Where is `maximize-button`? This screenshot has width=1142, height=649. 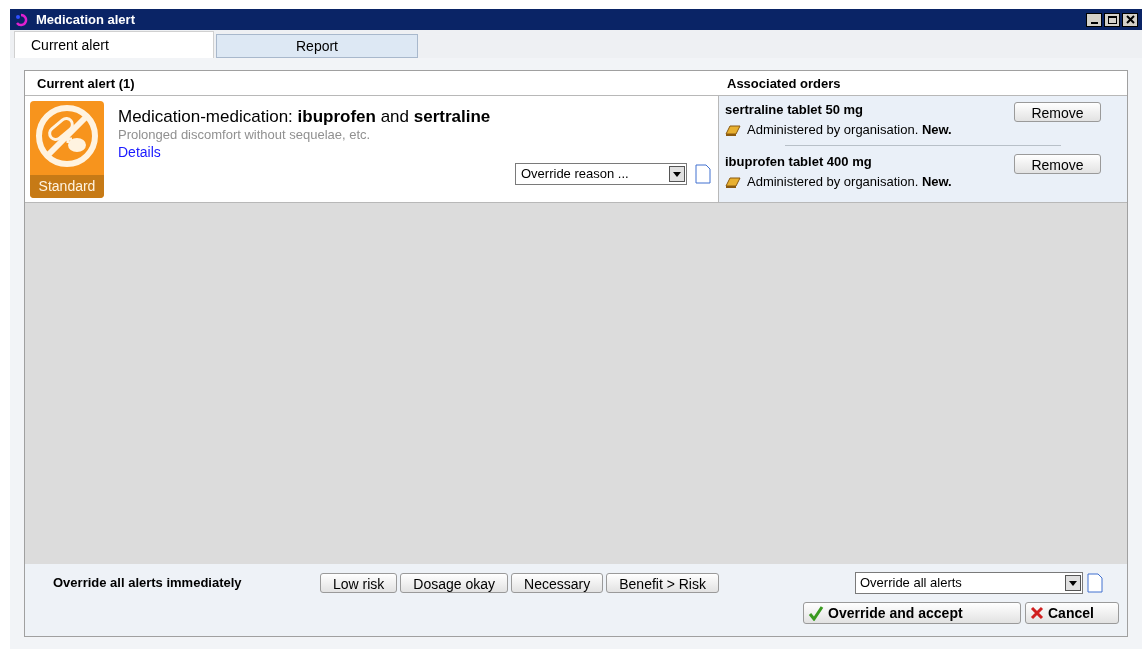
maximize-button is located at coordinates (1112, 19).